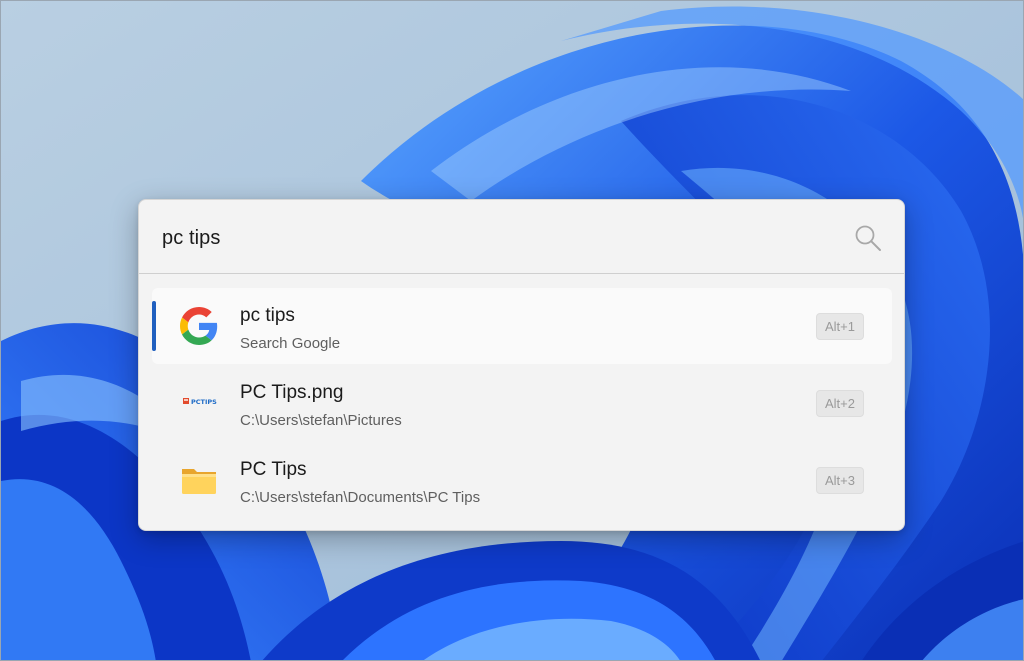 This screenshot has height=661, width=1024. Describe the element at coordinates (199, 326) in the screenshot. I see `google-icon` at that location.